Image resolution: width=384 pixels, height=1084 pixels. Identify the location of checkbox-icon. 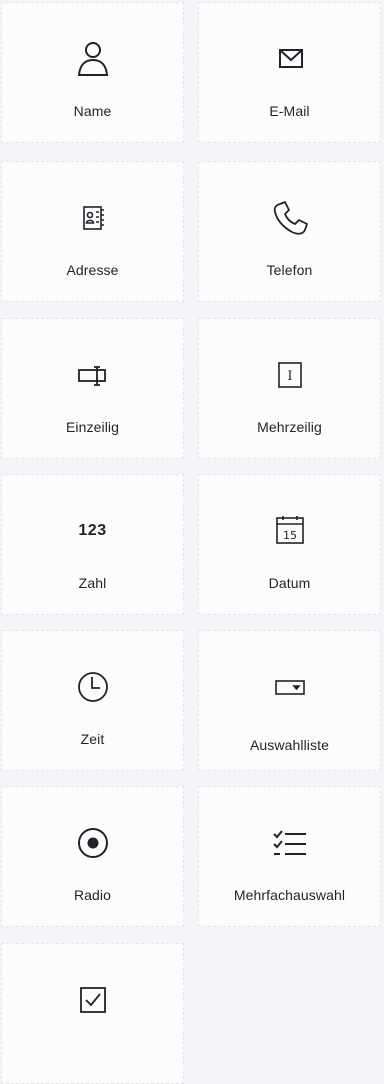
(92, 1000).